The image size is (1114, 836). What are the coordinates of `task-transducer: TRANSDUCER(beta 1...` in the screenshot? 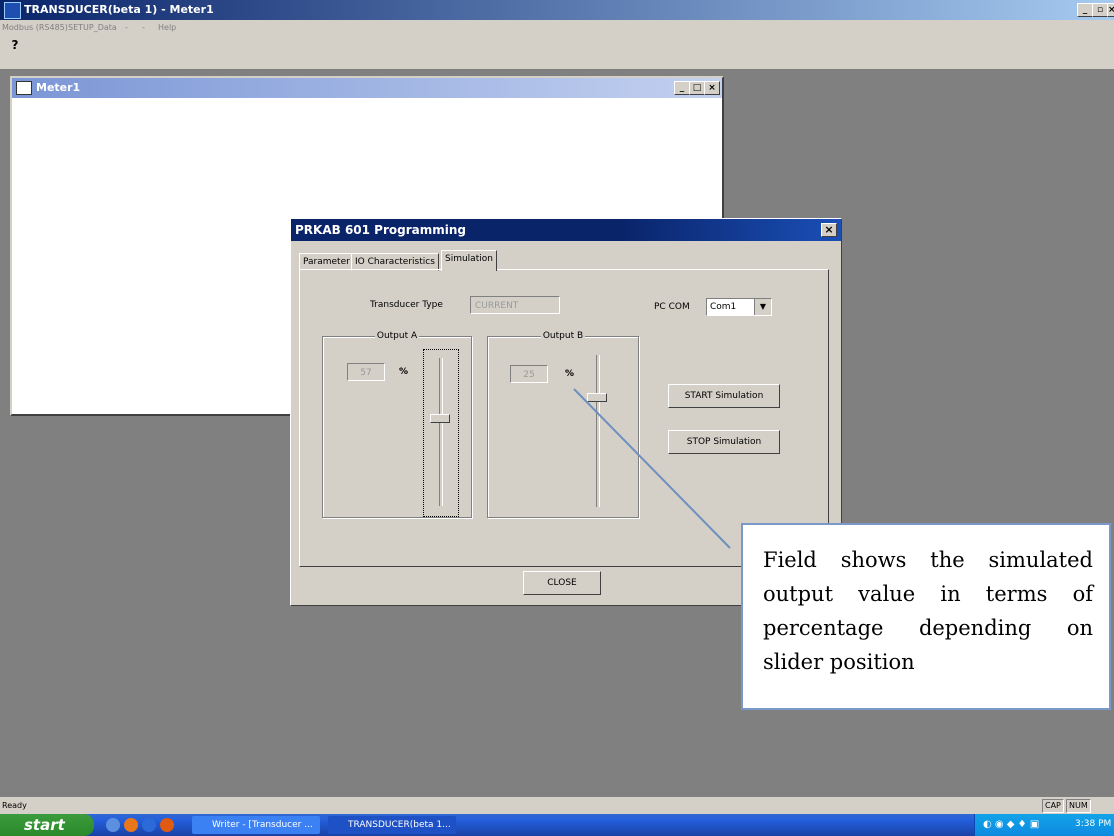 It's located at (392, 825).